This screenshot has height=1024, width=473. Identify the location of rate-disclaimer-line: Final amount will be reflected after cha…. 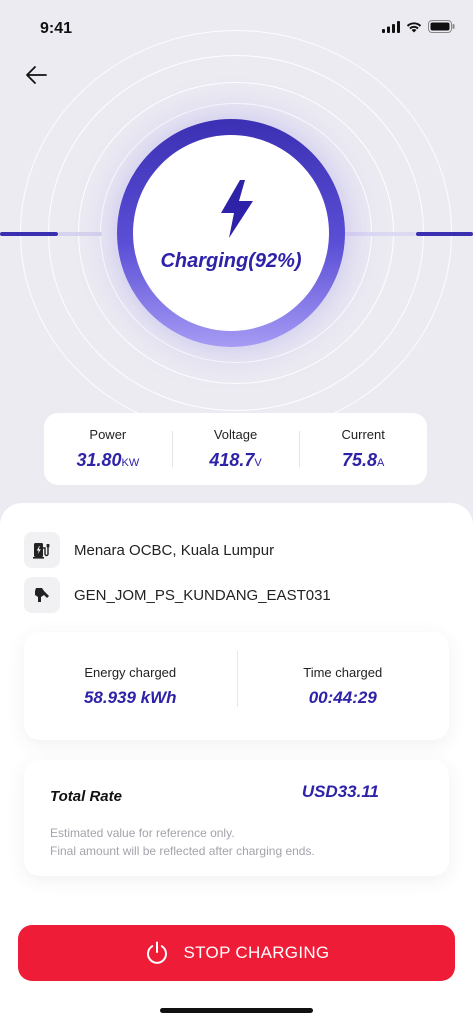
(182, 851).